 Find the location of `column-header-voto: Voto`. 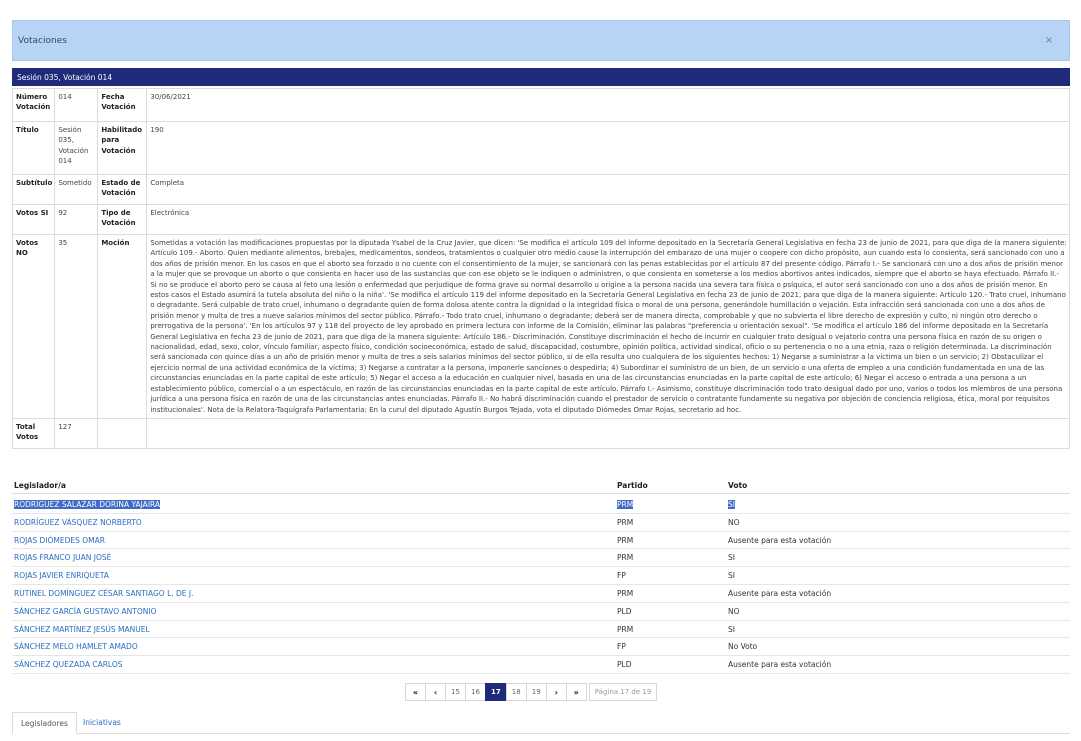

column-header-voto: Voto is located at coordinates (738, 485).